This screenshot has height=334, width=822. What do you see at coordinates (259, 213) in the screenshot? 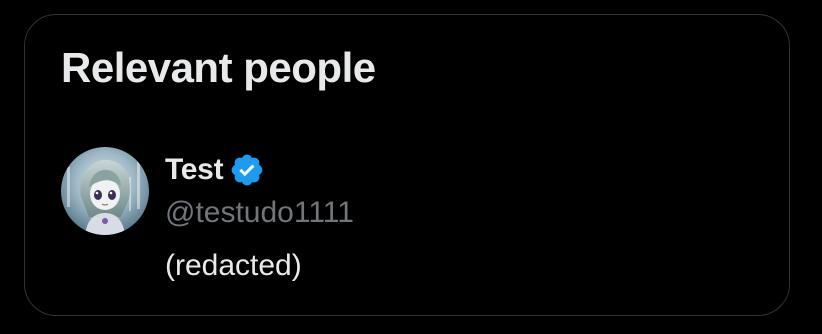
I see `user-handle: @testudo1111` at bounding box center [259, 213].